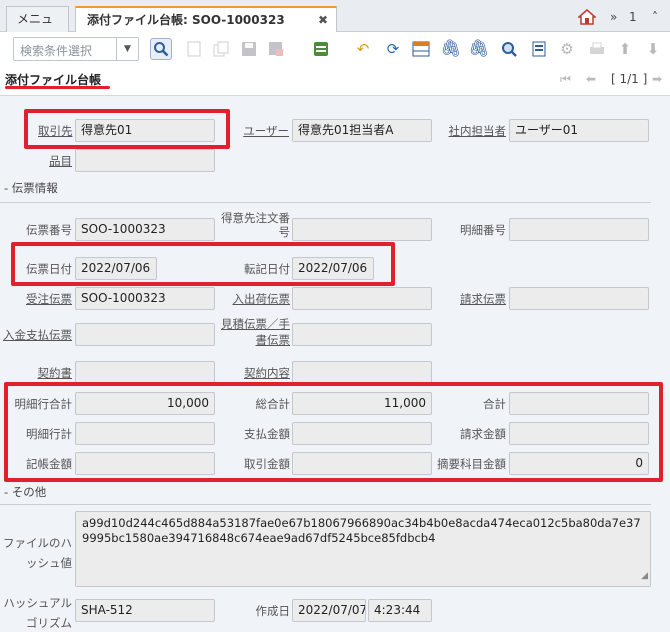 Image resolution: width=670 pixels, height=632 pixels. Describe the element at coordinates (145, 160) in the screenshot. I see `item-field` at that location.